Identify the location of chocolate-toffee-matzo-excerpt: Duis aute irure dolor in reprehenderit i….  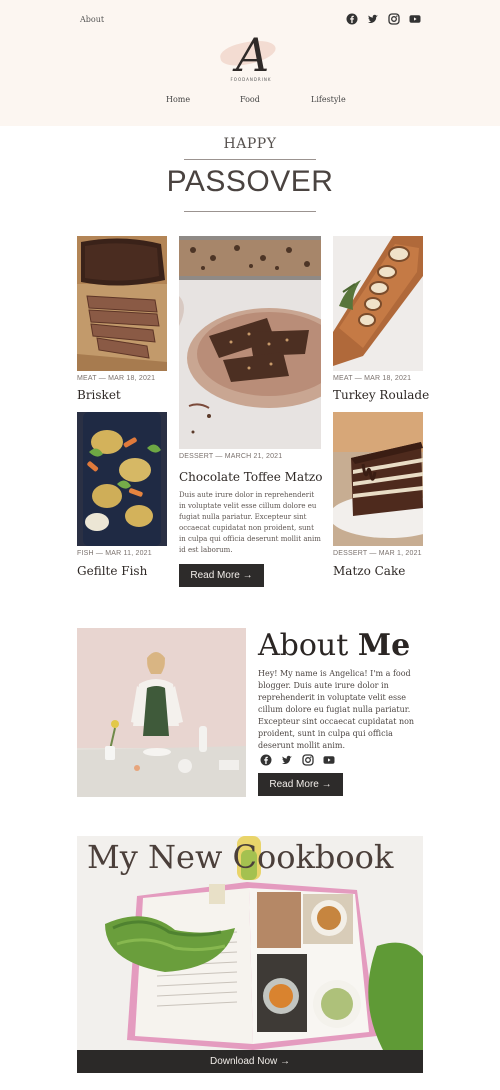
(250, 522).